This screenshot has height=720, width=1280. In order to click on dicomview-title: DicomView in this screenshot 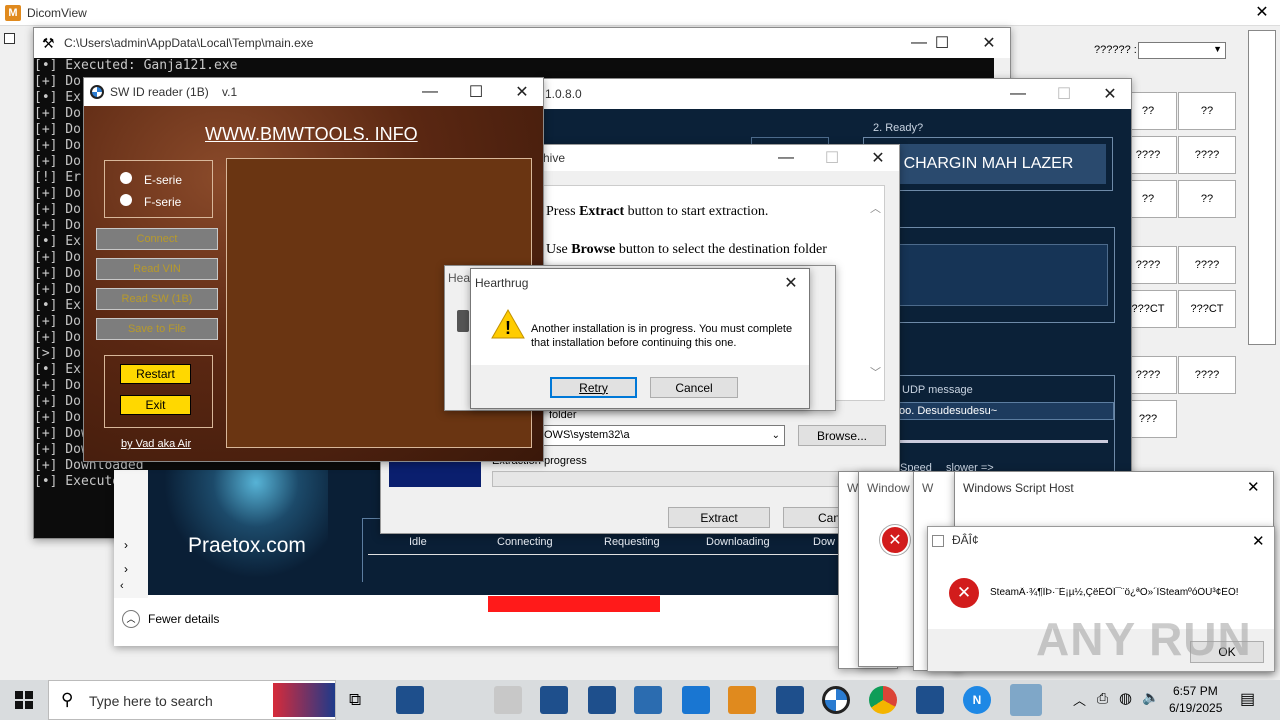, I will do `click(57, 13)`.